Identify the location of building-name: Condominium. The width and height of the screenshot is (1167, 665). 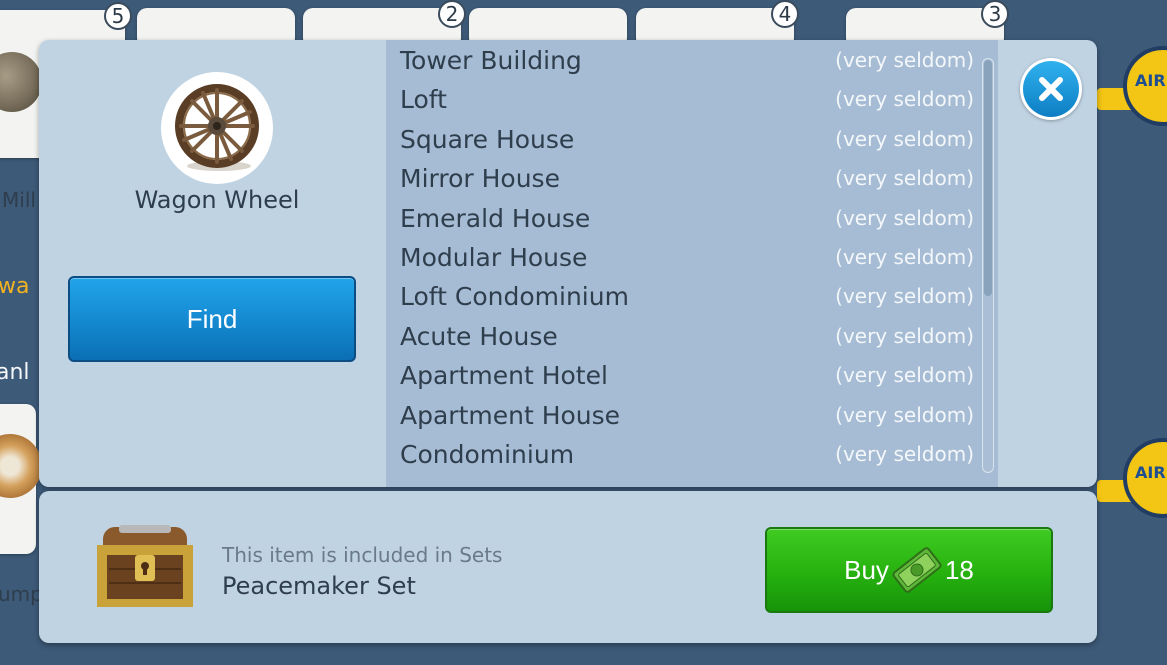
(487, 454).